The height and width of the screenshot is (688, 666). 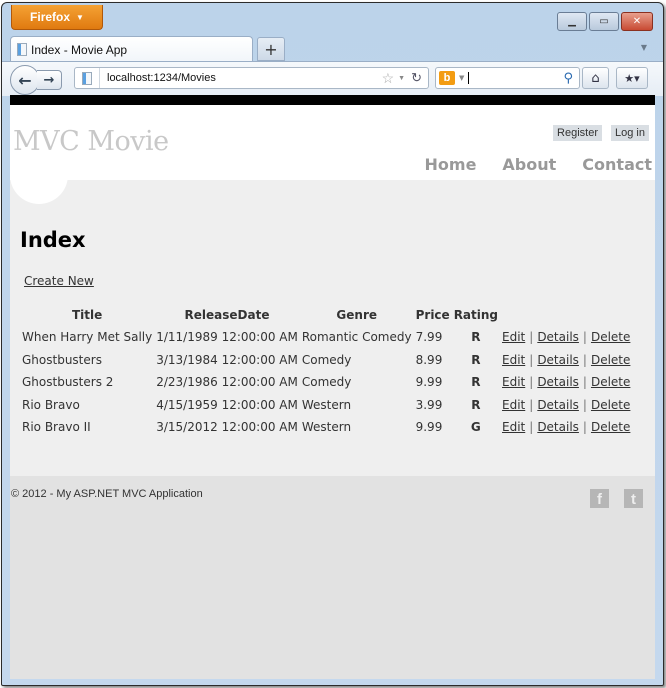 I want to click on url-input: localhost:1234/Movies, so click(x=241, y=78).